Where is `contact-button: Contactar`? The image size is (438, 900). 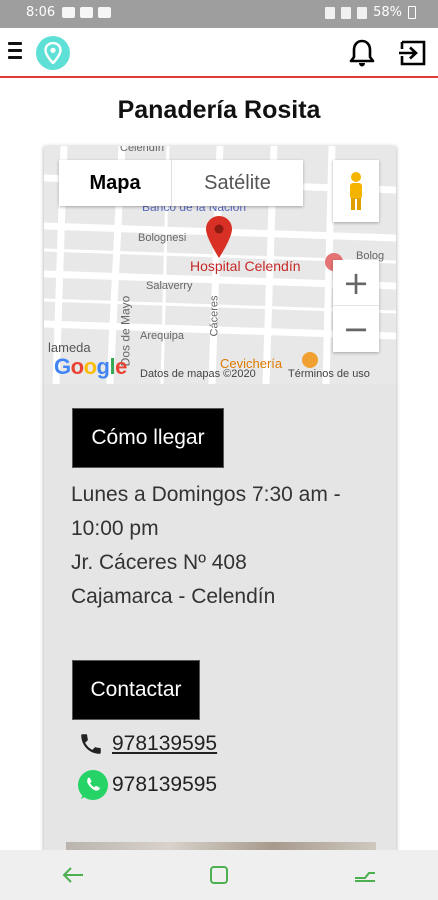
contact-button: Contactar is located at coordinates (136, 690).